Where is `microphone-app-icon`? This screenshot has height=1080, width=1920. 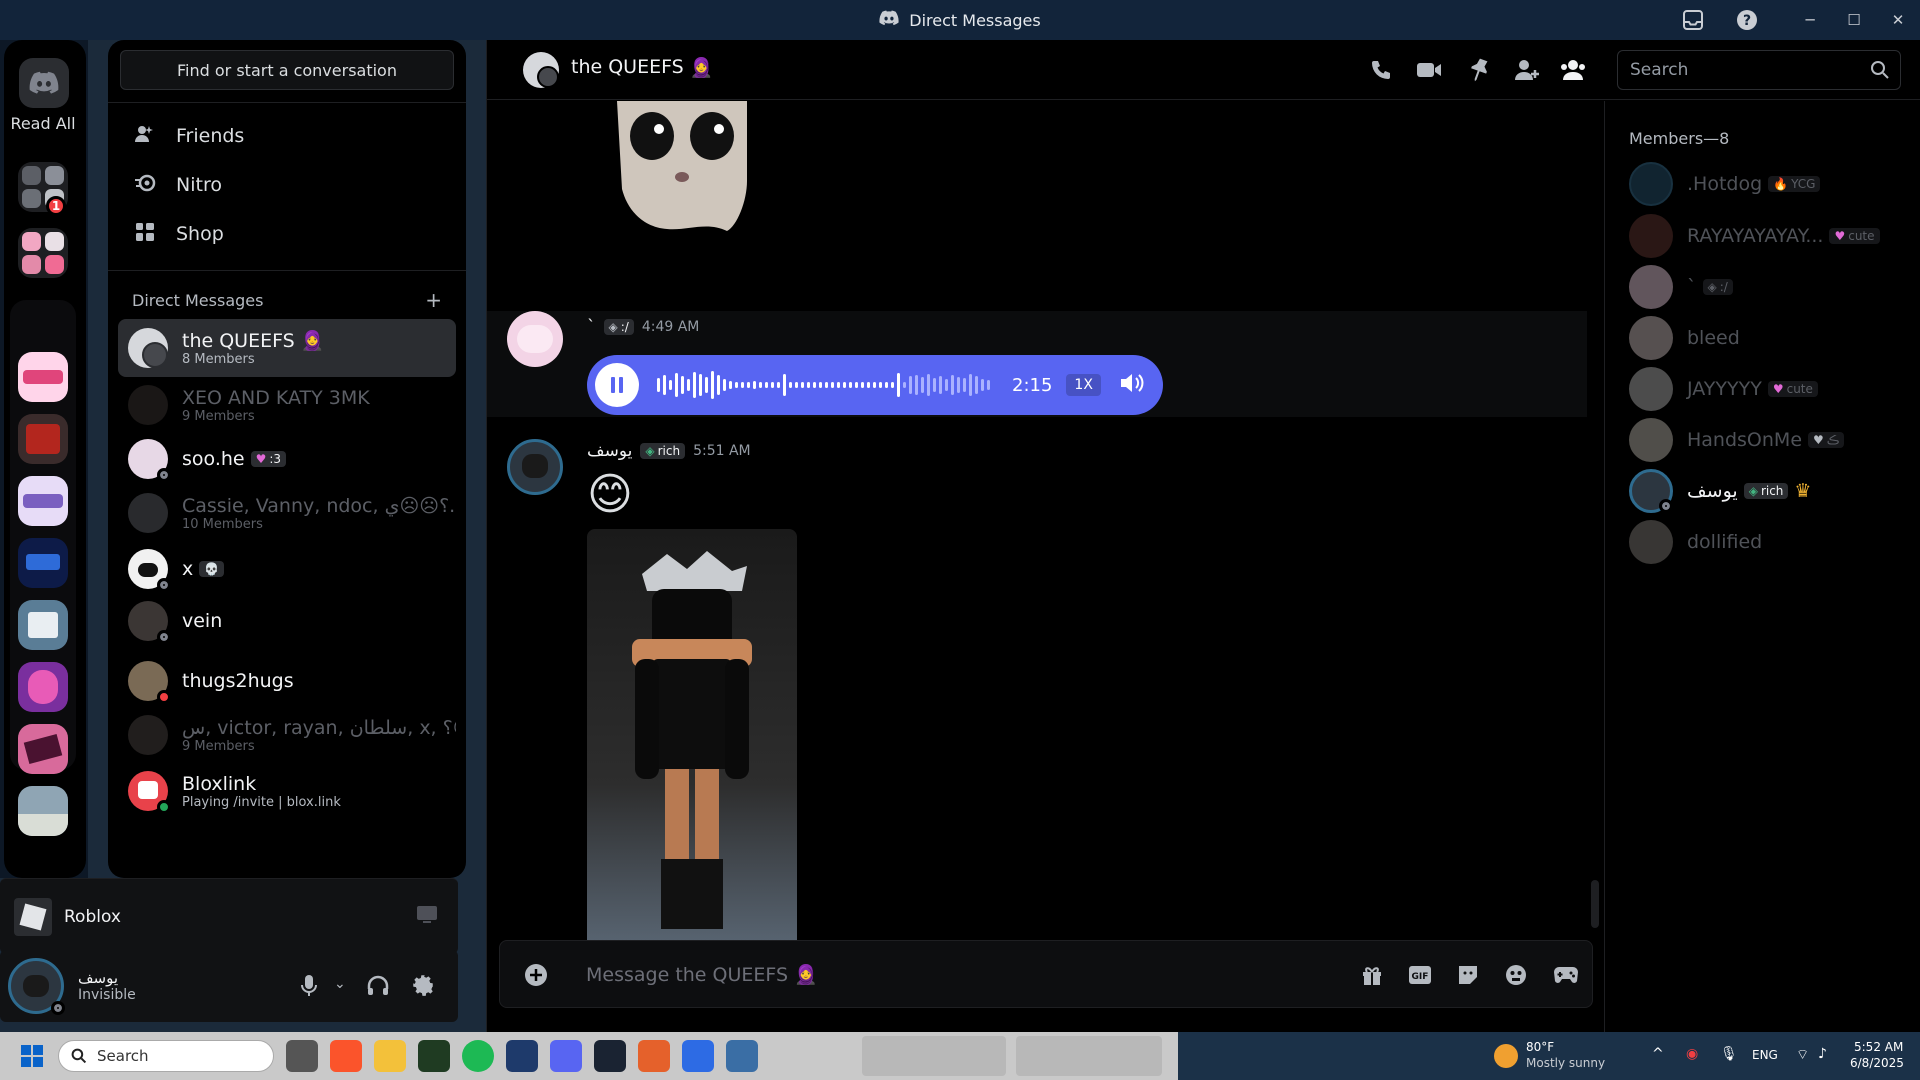
microphone-app-icon is located at coordinates (654, 1056).